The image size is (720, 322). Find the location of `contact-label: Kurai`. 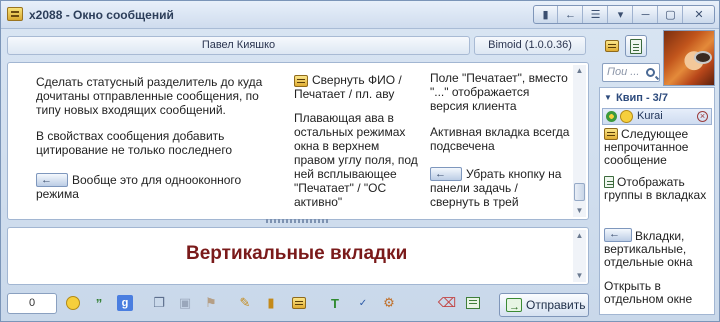

contact-label: Kurai is located at coordinates (650, 116).